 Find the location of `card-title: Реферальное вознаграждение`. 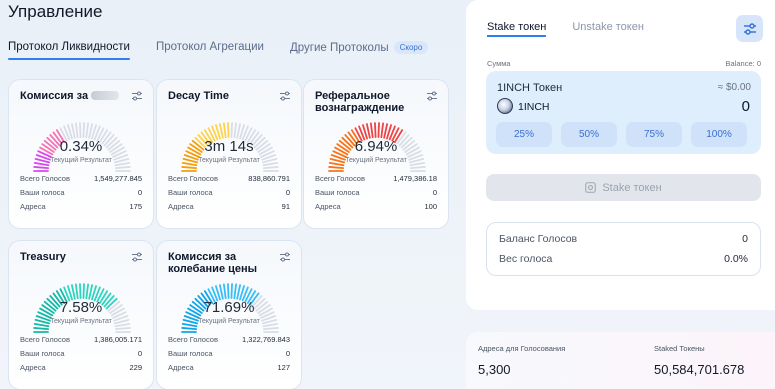

card-title: Реферальное вознаграждение is located at coordinates (367, 102).